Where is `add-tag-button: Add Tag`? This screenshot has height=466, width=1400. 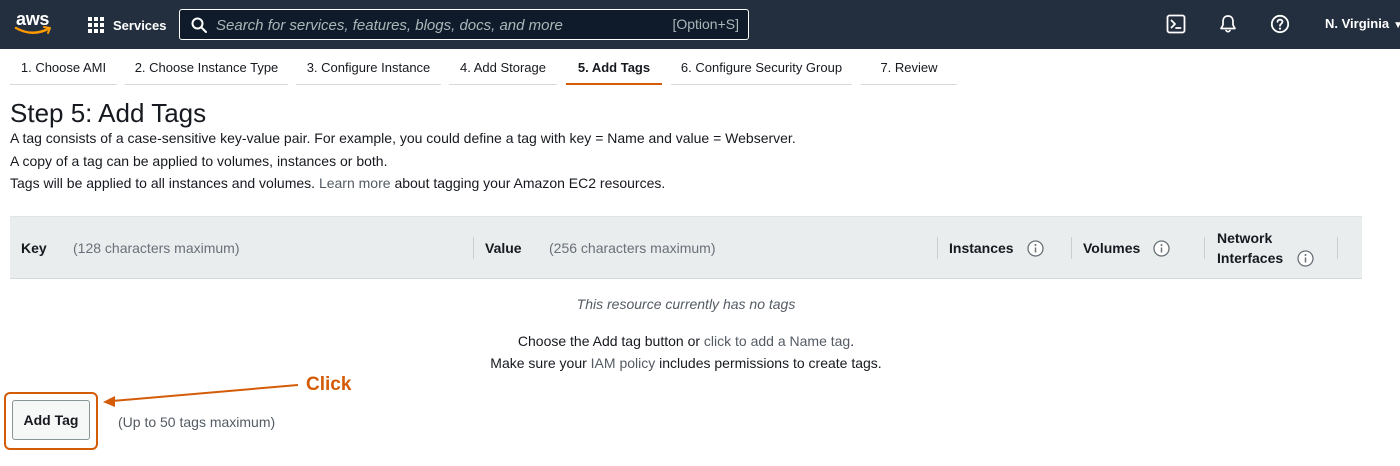 add-tag-button: Add Tag is located at coordinates (51, 420).